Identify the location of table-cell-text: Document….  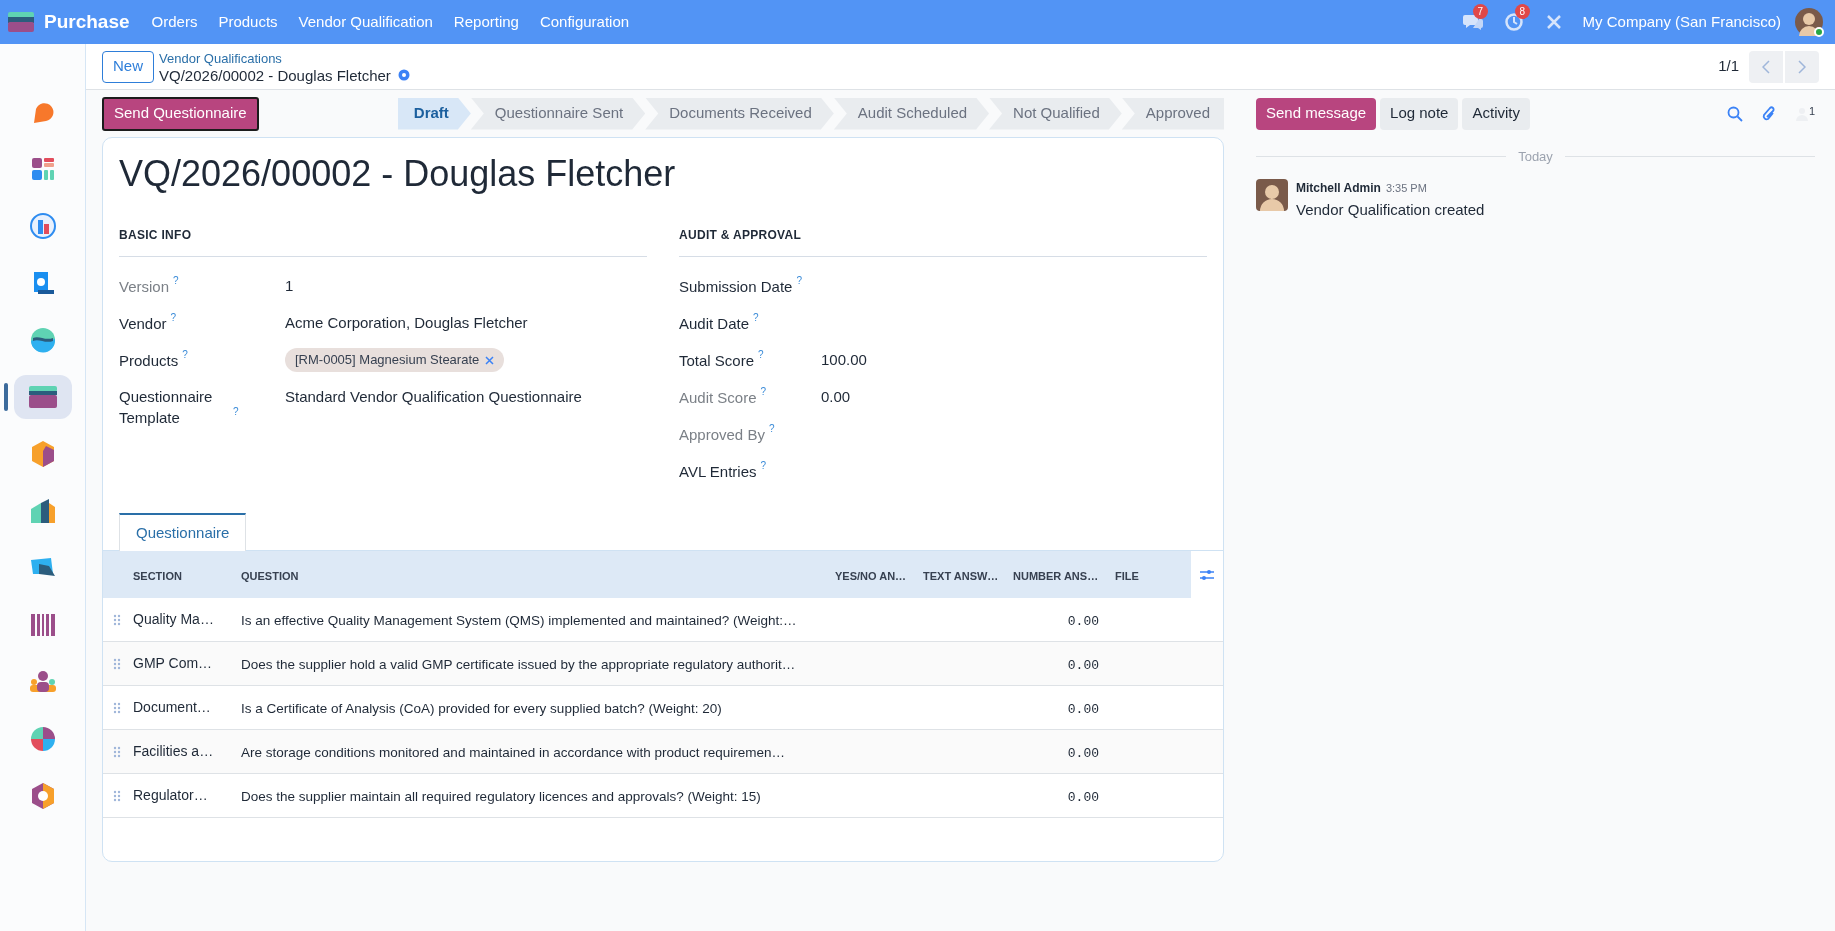
(172, 707).